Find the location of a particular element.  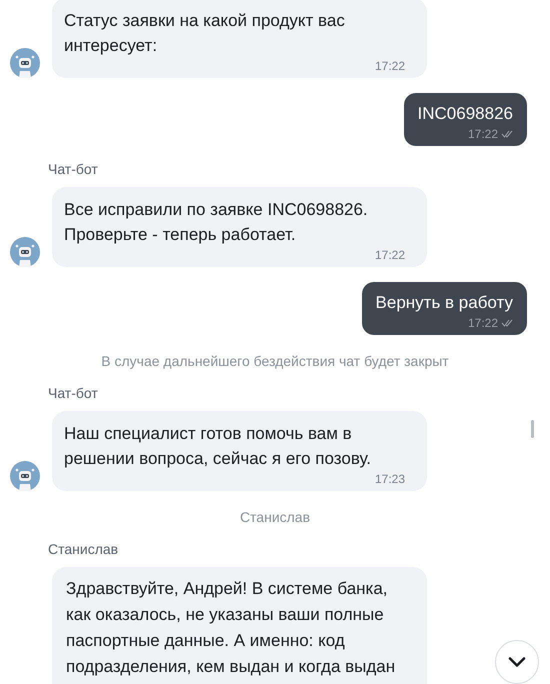

system-notice: В случае дальнейшего бездействия чат будет закрыт is located at coordinates (275, 361).